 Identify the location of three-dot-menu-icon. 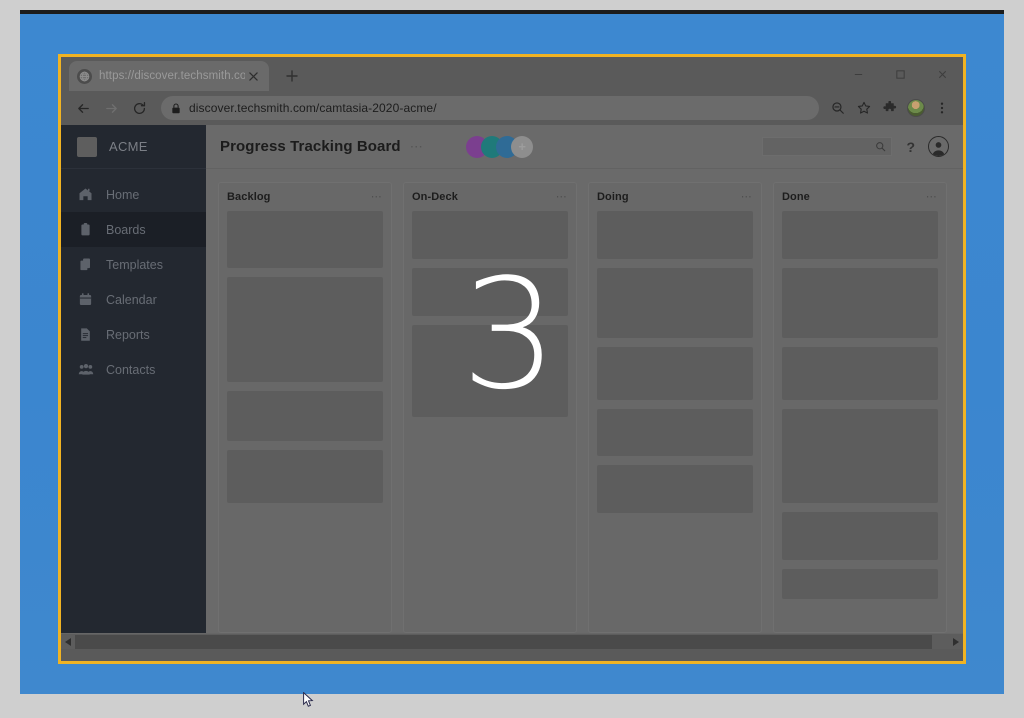
(942, 108).